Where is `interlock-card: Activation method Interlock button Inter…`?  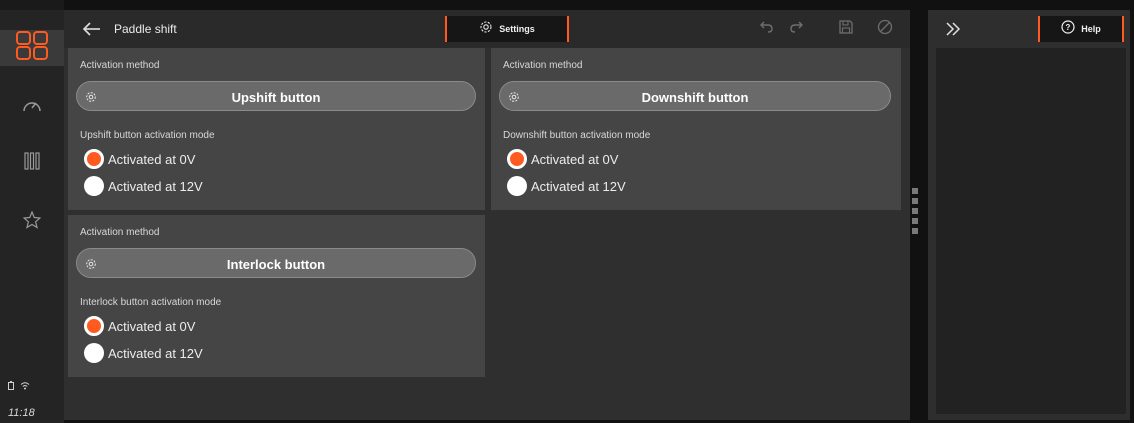 interlock-card: Activation method Interlock button Inter… is located at coordinates (276, 296).